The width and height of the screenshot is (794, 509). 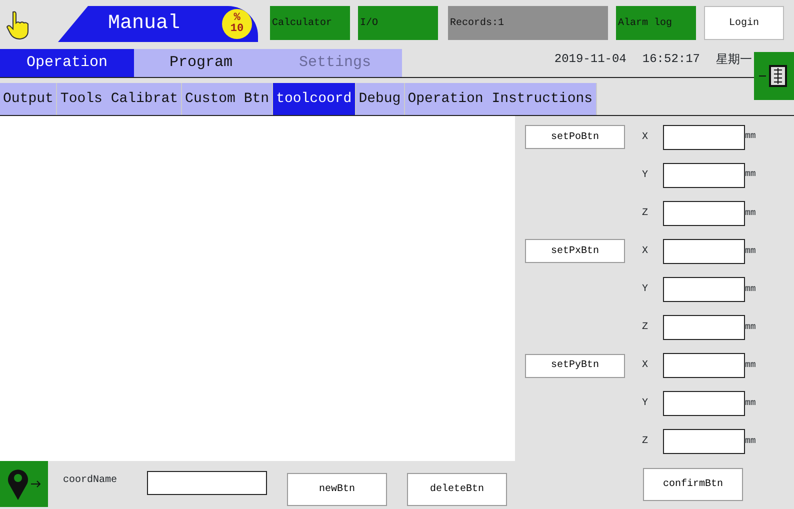 What do you see at coordinates (693, 484) in the screenshot?
I see `confirm-button: confirmBtn` at bounding box center [693, 484].